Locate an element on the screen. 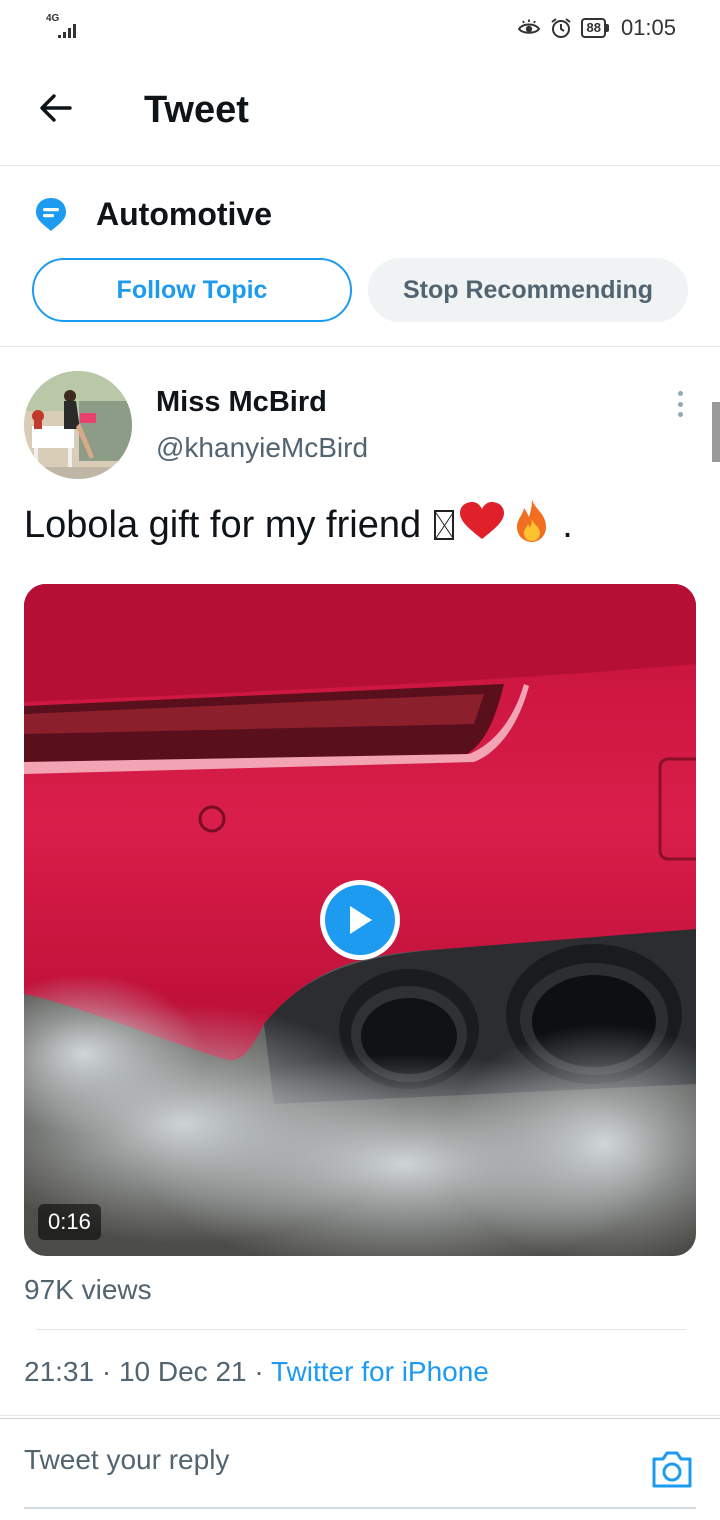 The width and height of the screenshot is (720, 1520). author-name: Miss McBird is located at coordinates (241, 402).